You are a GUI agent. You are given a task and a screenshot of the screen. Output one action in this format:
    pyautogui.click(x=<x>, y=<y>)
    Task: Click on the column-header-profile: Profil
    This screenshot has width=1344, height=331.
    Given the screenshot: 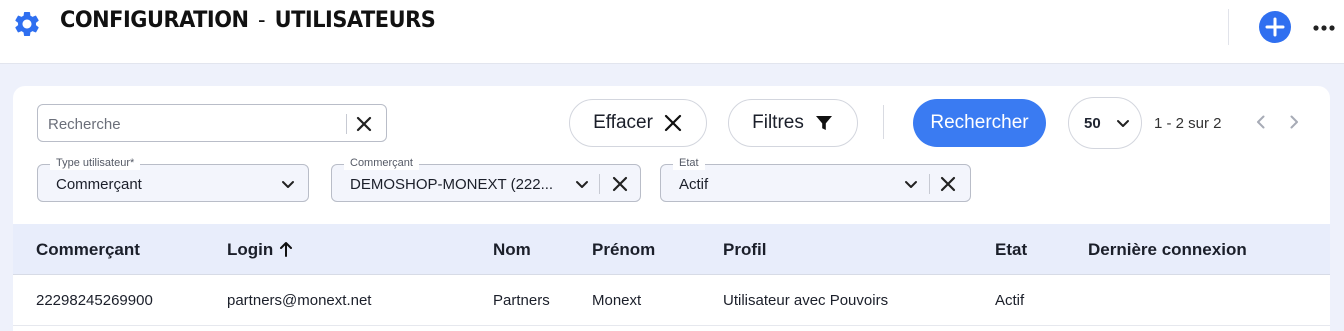 What is the action you would take?
    pyautogui.click(x=744, y=250)
    